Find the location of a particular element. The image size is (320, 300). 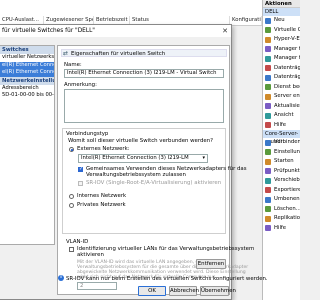

action-label: Prüfpunkt is located at coordinates (287, 170).